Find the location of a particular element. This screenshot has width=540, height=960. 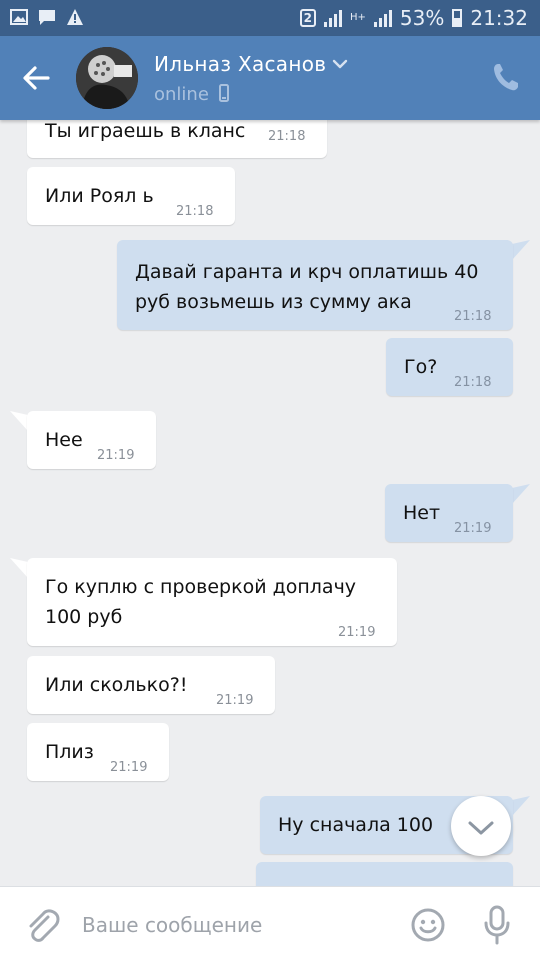

contact-name: Ильназ Хасанов is located at coordinates (240, 64).